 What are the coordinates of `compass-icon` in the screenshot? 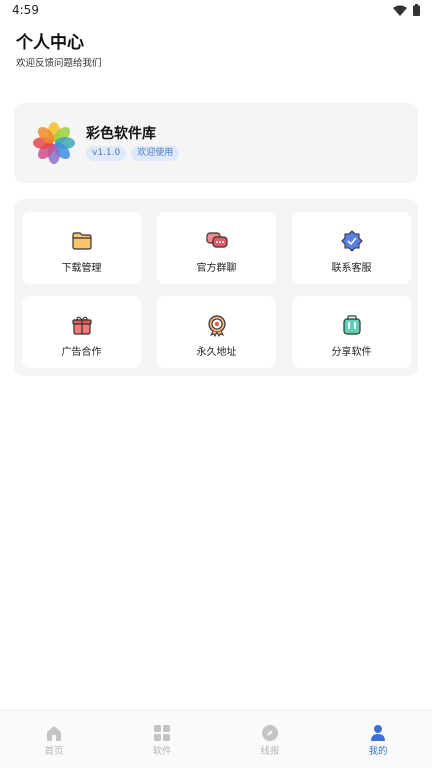 It's located at (270, 733).